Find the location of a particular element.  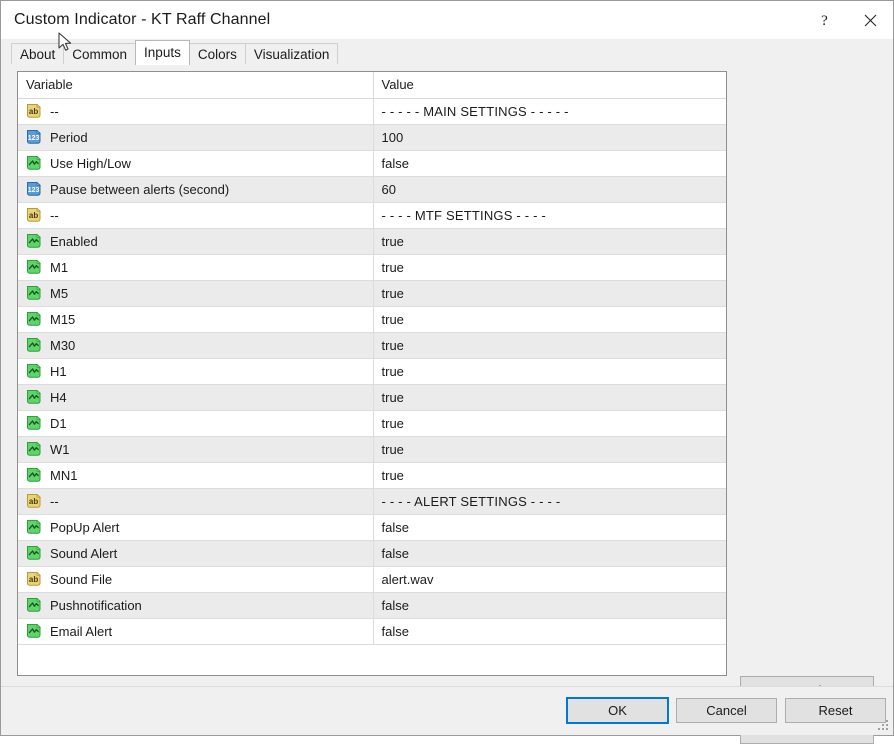

table-row: PopUp Alert false is located at coordinates (372, 527).